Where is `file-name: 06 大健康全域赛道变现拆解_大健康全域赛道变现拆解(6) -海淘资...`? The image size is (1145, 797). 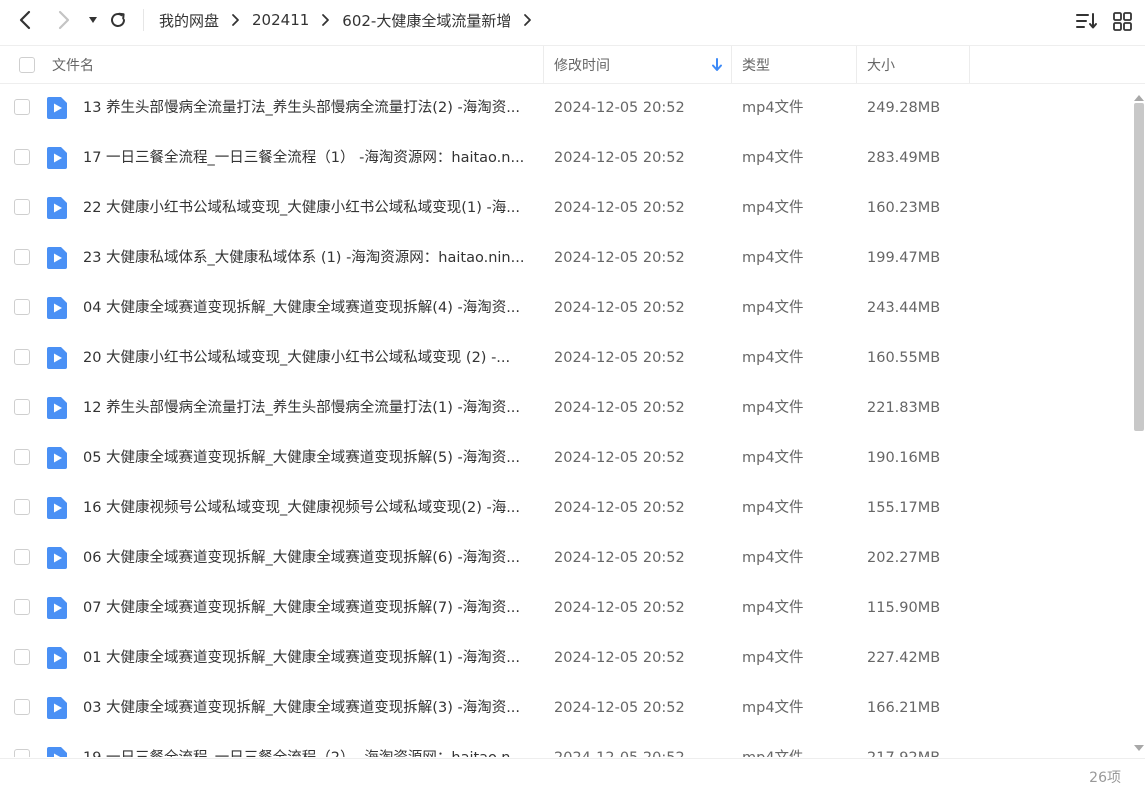 file-name: 06 大健康全域赛道变现拆解_大健康全域赛道变现拆解(6) -海淘资... is located at coordinates (308, 558).